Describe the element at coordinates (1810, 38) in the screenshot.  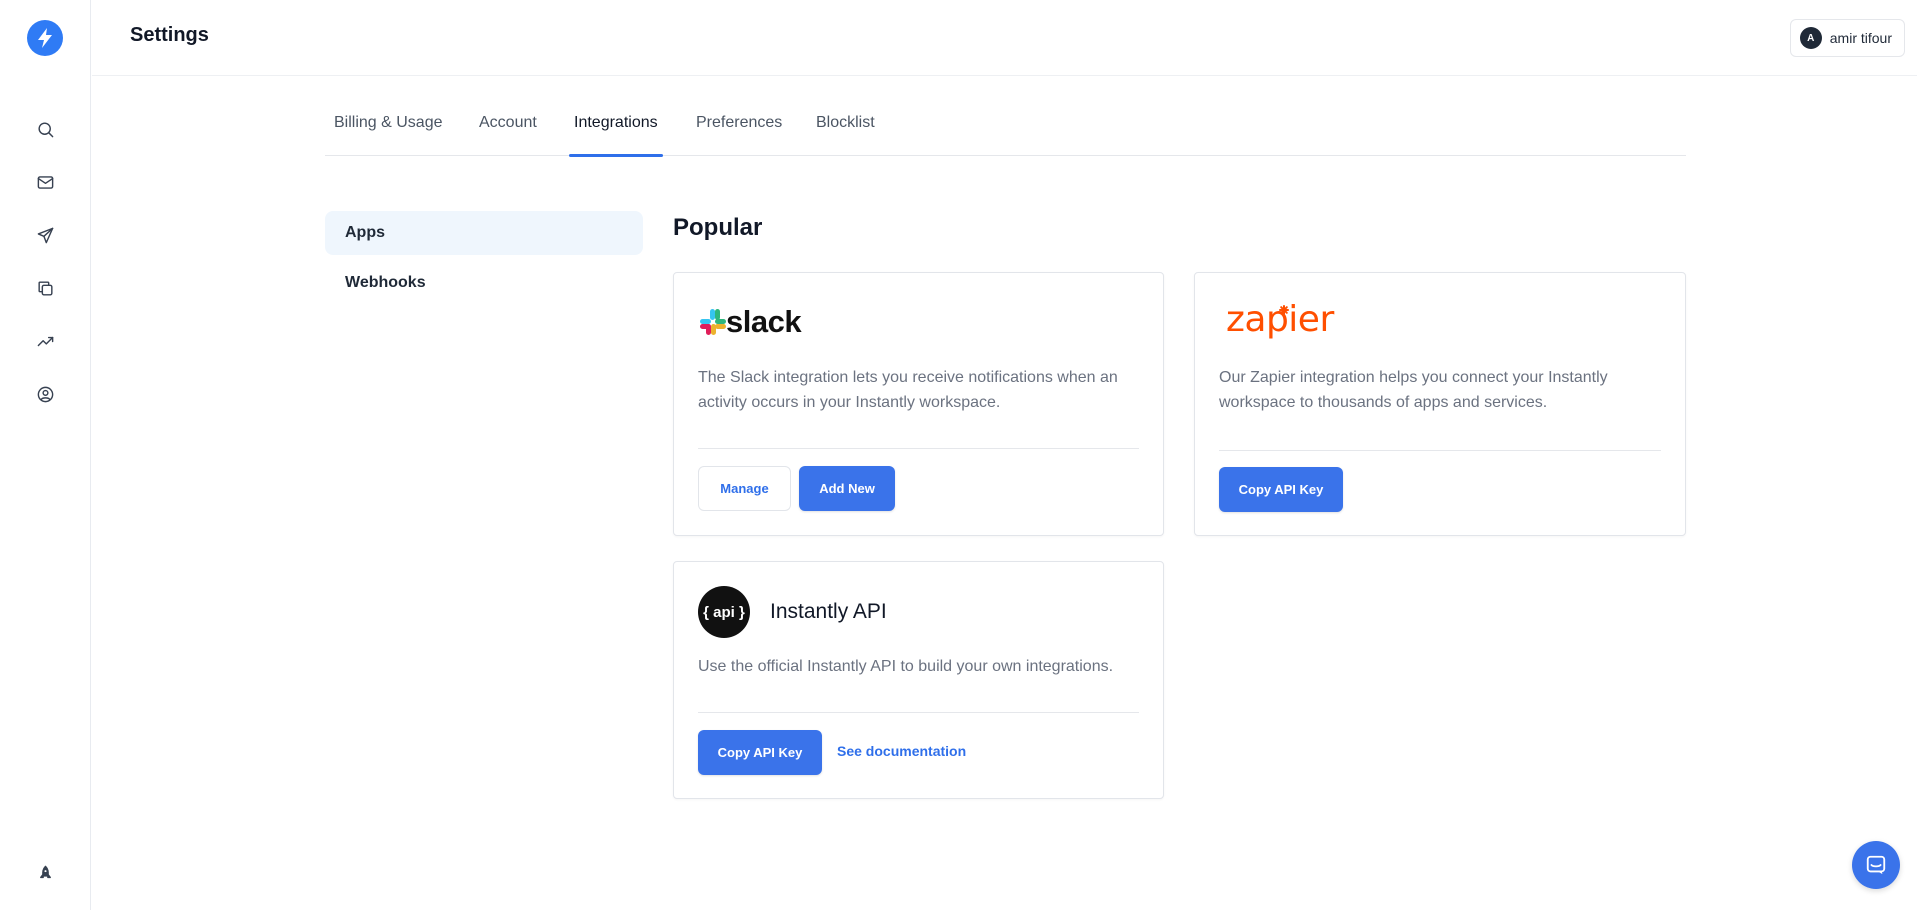
I see `avatar: A` at that location.